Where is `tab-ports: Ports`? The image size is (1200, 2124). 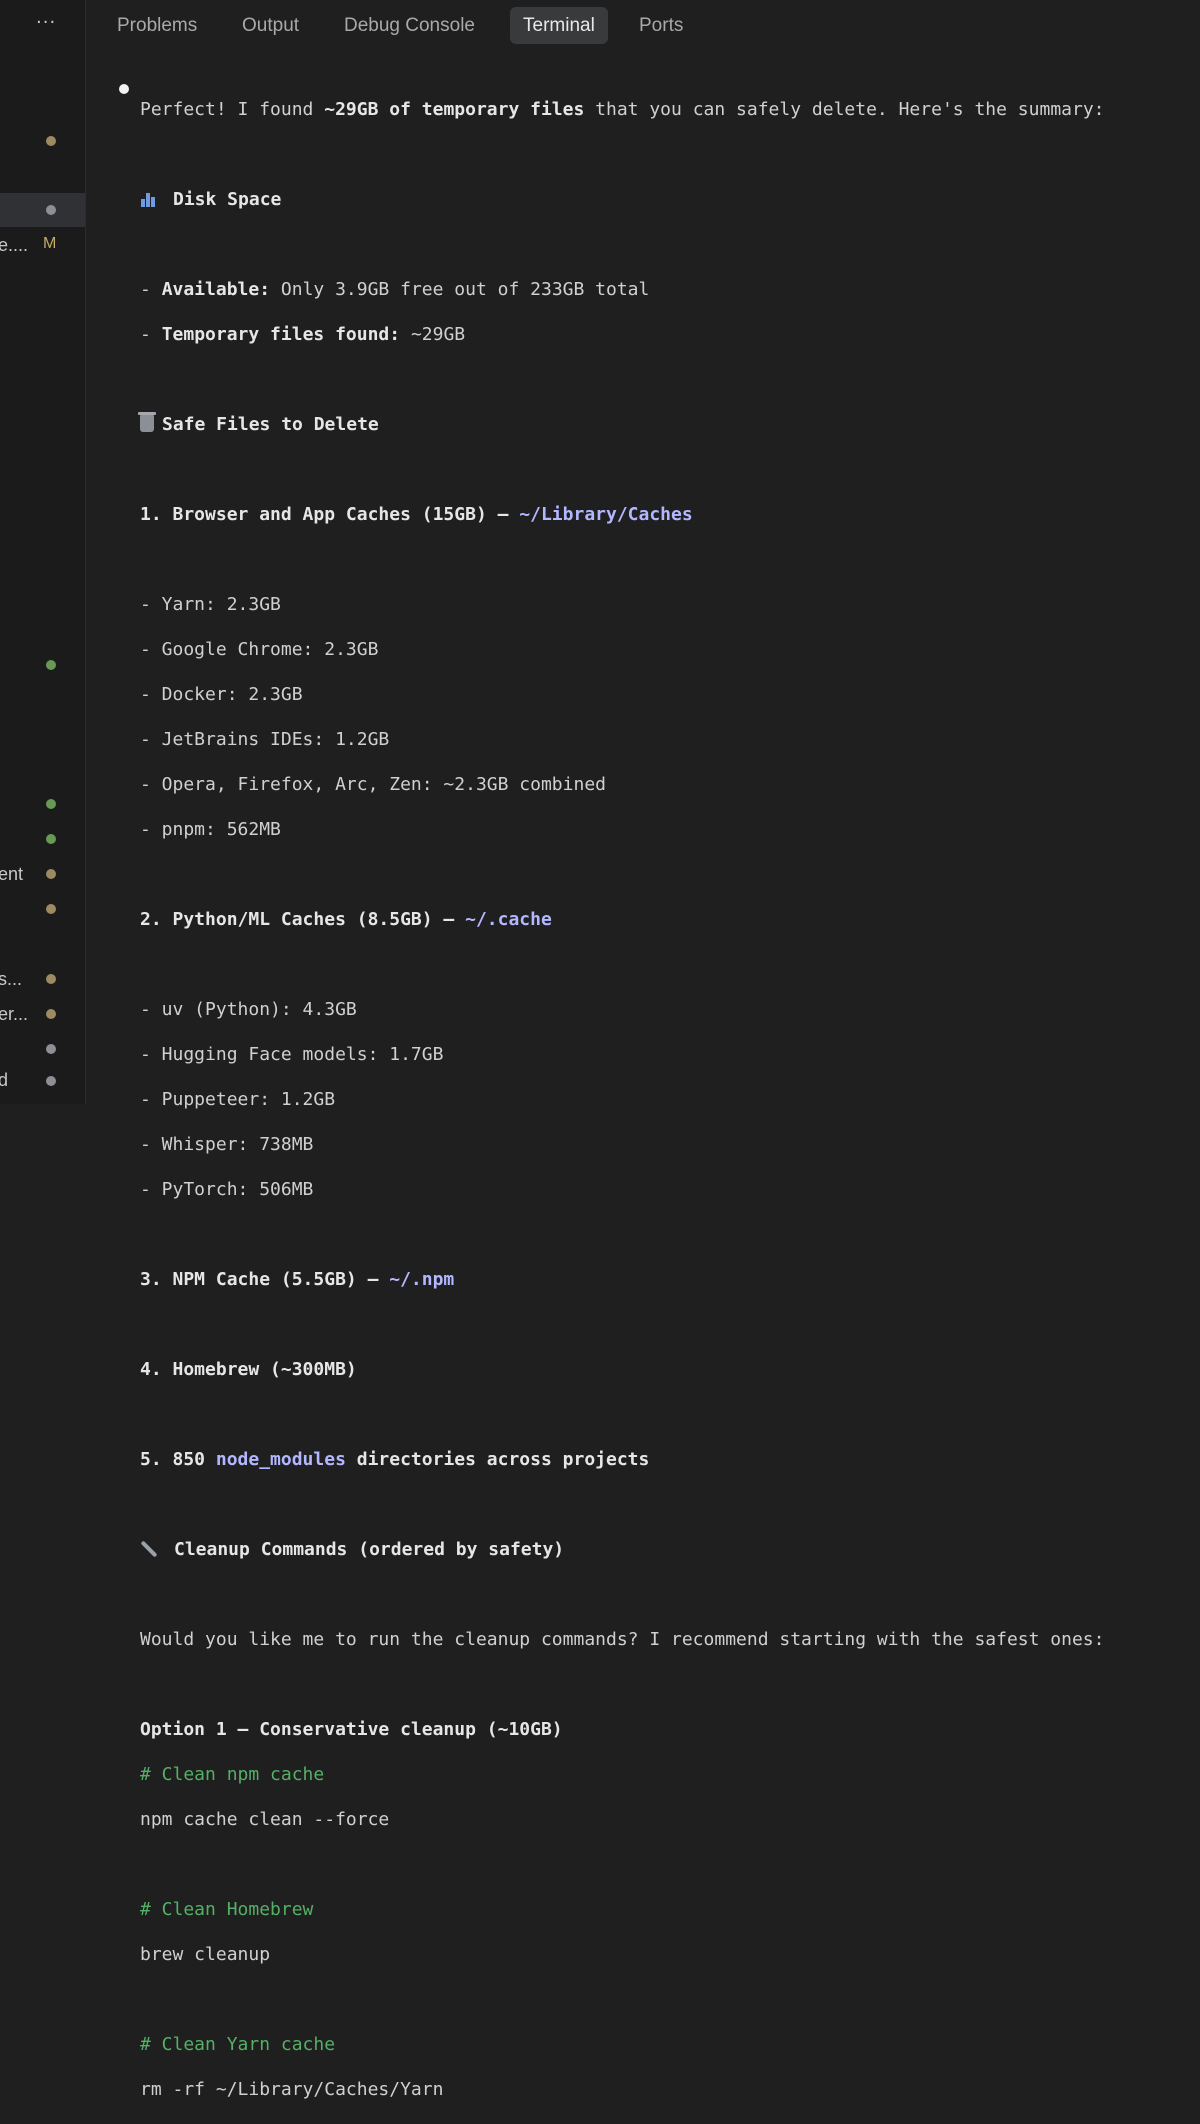
tab-ports: Ports is located at coordinates (661, 25).